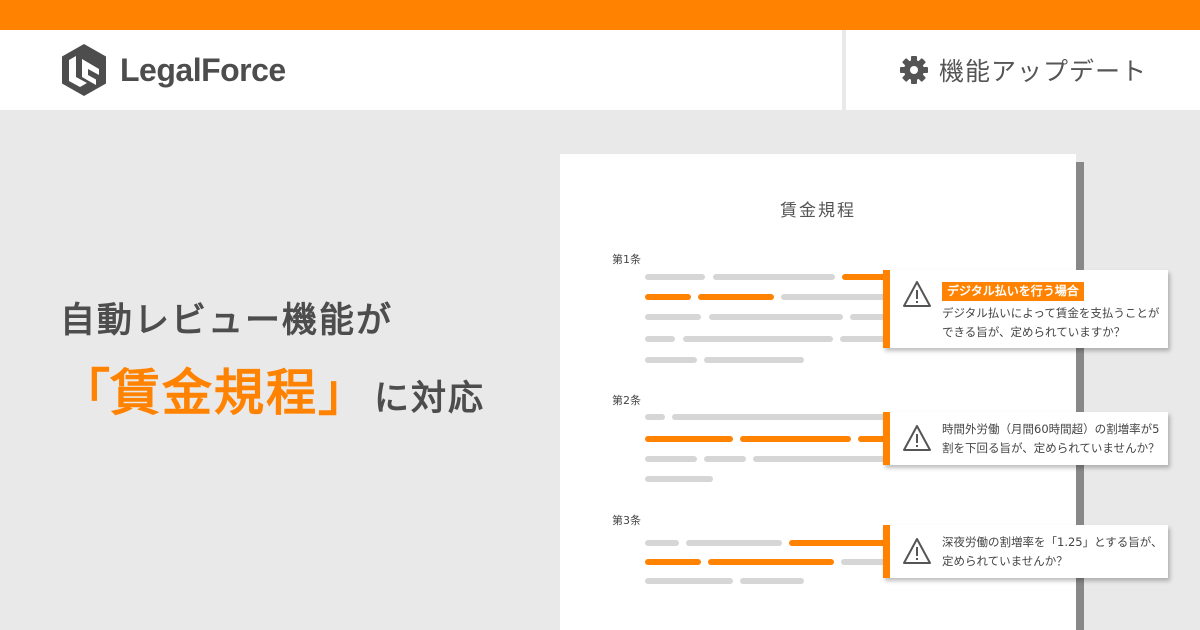 The height and width of the screenshot is (630, 1200). I want to click on callout-message: デジタル払いによって賃金を支払うことができる旨が、定められていますか？, so click(1051, 322).